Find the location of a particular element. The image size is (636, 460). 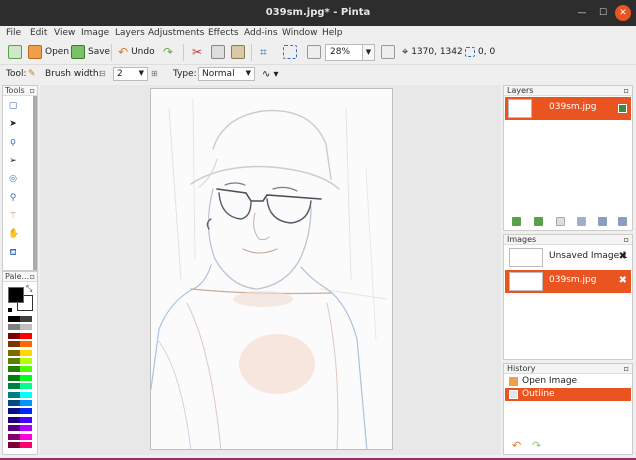

menu-window: Window is located at coordinates (300, 33).